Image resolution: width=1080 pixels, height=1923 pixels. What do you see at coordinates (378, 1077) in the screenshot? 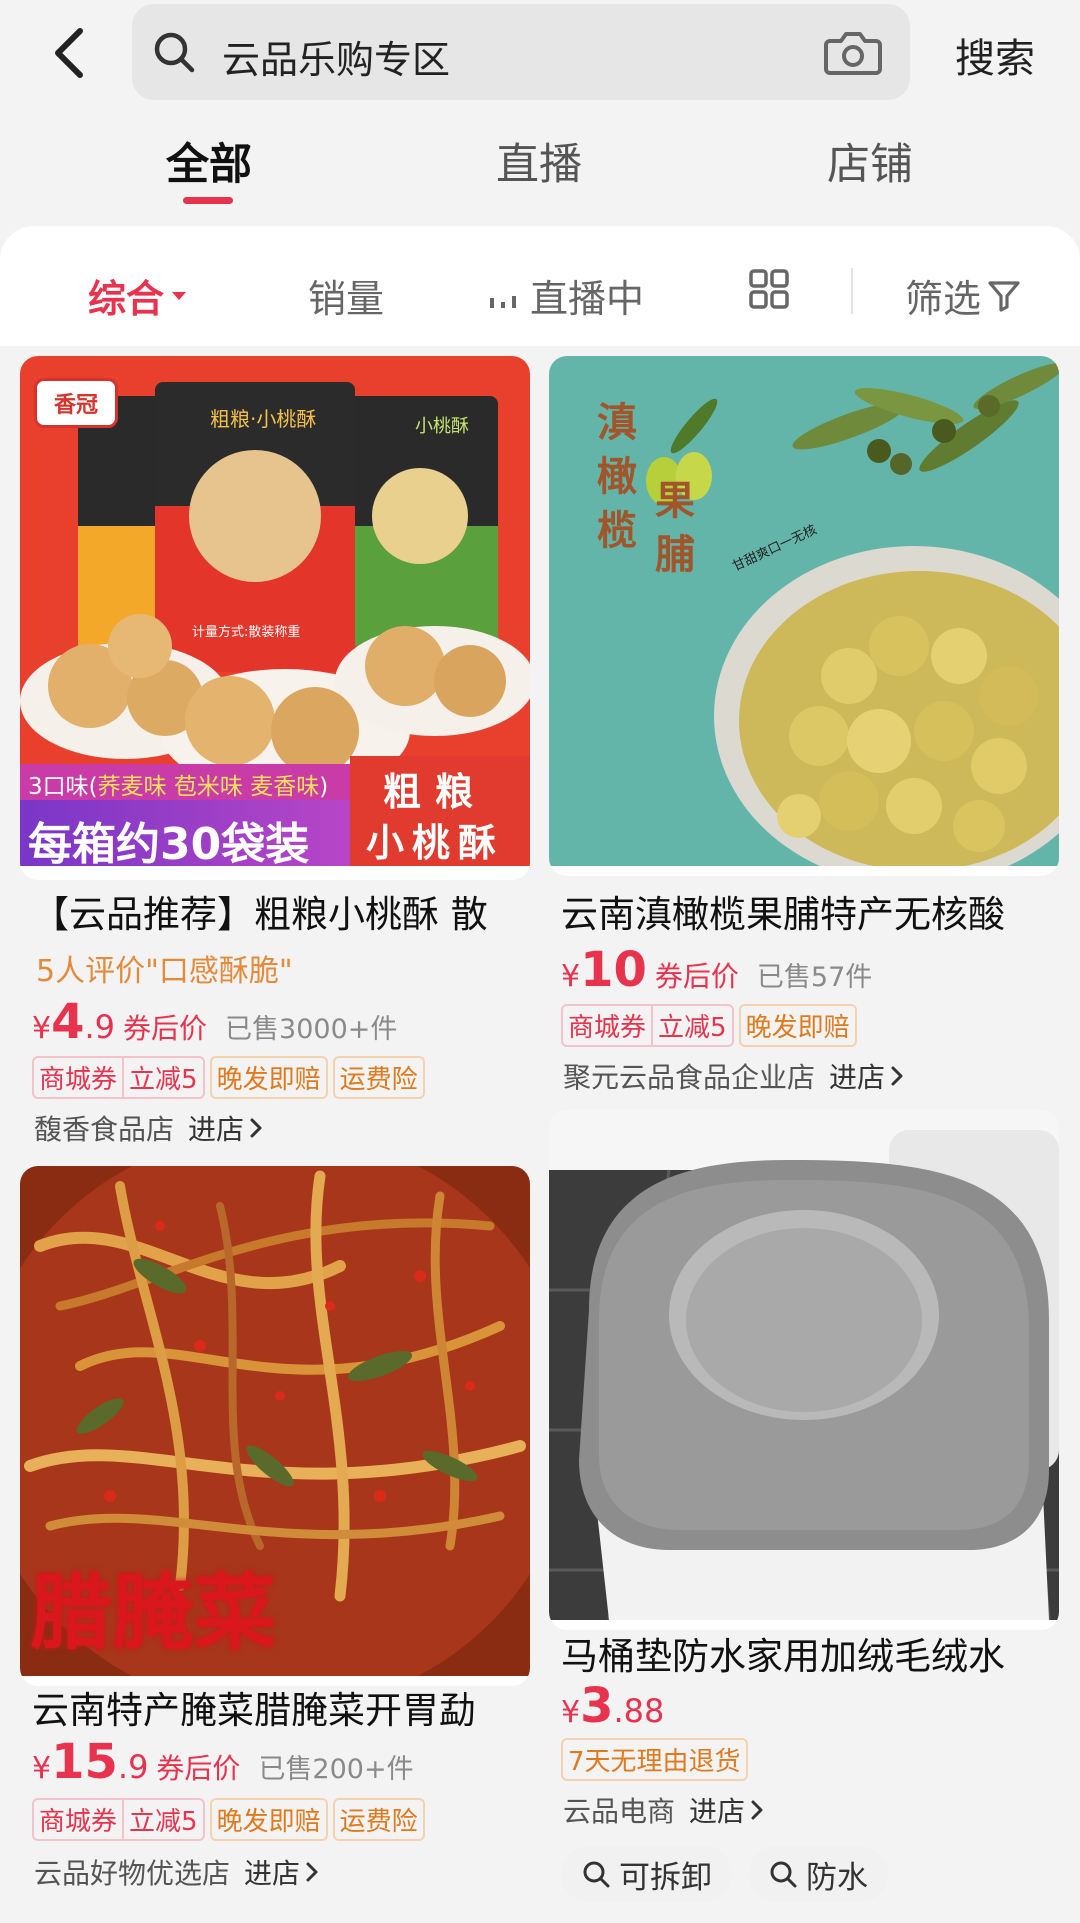
I see `shipping-insurance-tag: 运费险` at bounding box center [378, 1077].